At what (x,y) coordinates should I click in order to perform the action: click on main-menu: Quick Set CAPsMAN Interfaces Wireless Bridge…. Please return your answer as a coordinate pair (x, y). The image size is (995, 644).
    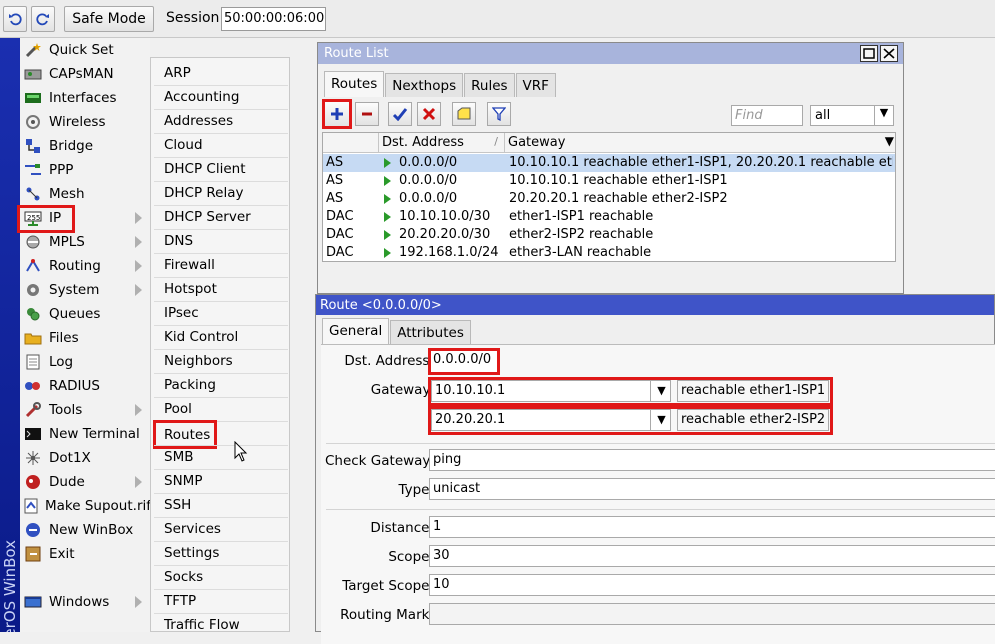
    Looking at the image, I should click on (84, 335).